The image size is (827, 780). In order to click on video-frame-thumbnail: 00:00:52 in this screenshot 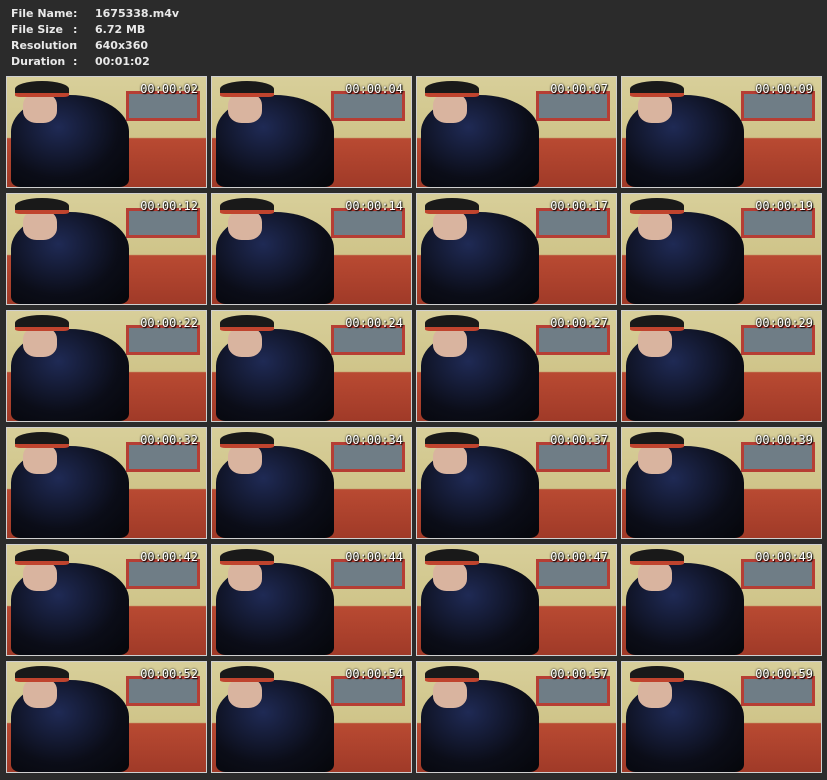, I will do `click(106, 717)`.